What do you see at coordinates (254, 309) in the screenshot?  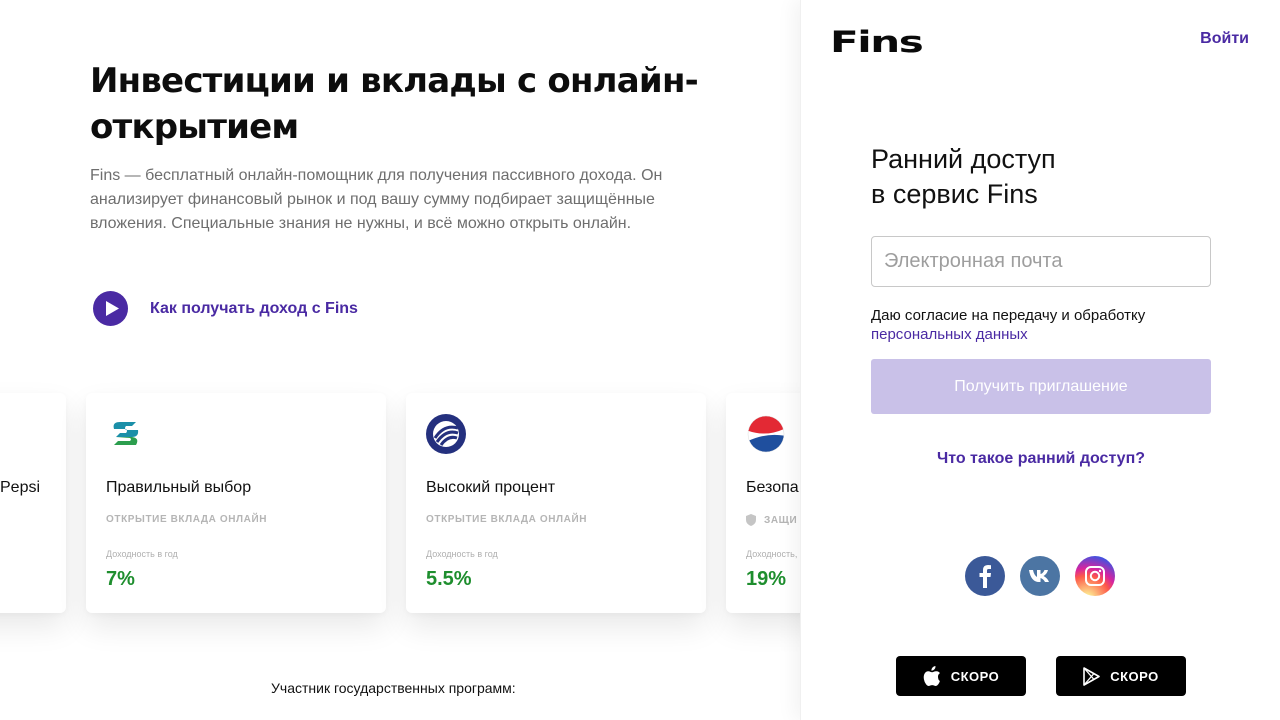 I see `video-link-label: Как получать доход с Fins` at bounding box center [254, 309].